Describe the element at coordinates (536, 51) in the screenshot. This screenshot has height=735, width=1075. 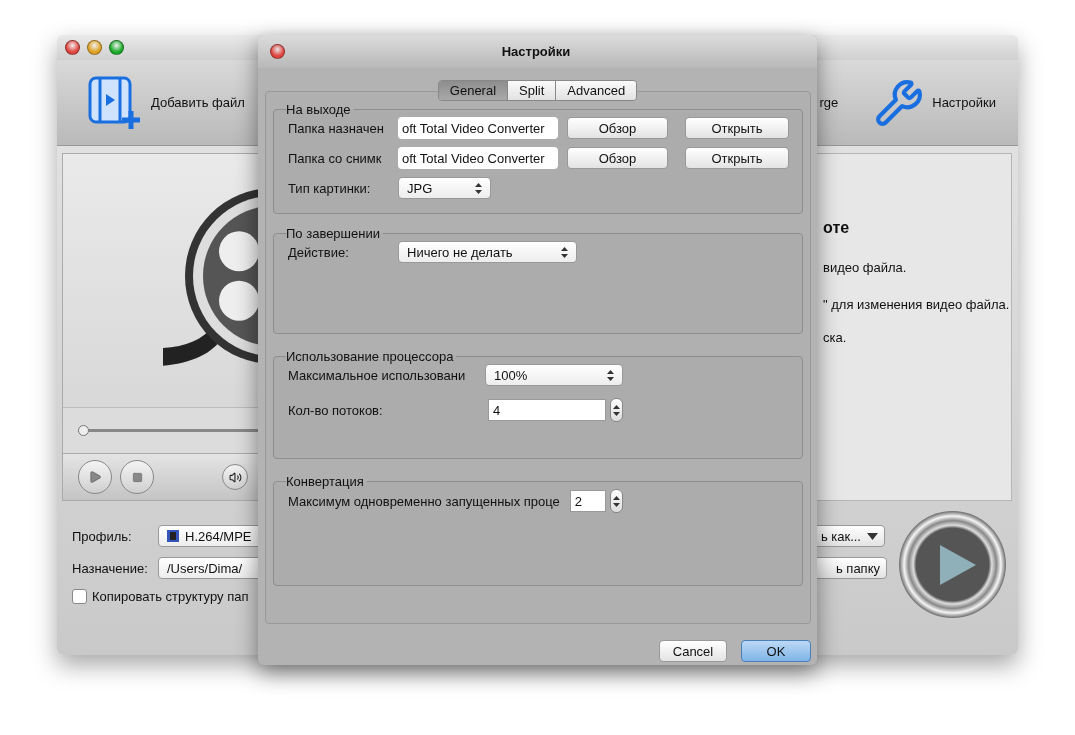
I see `dialog-title: Настройки` at that location.